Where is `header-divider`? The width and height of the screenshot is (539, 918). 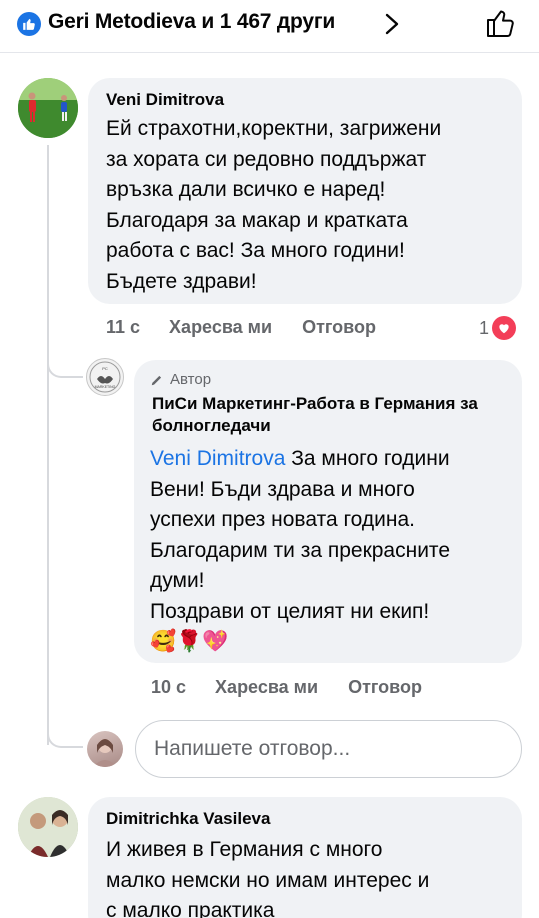 header-divider is located at coordinates (269, 52).